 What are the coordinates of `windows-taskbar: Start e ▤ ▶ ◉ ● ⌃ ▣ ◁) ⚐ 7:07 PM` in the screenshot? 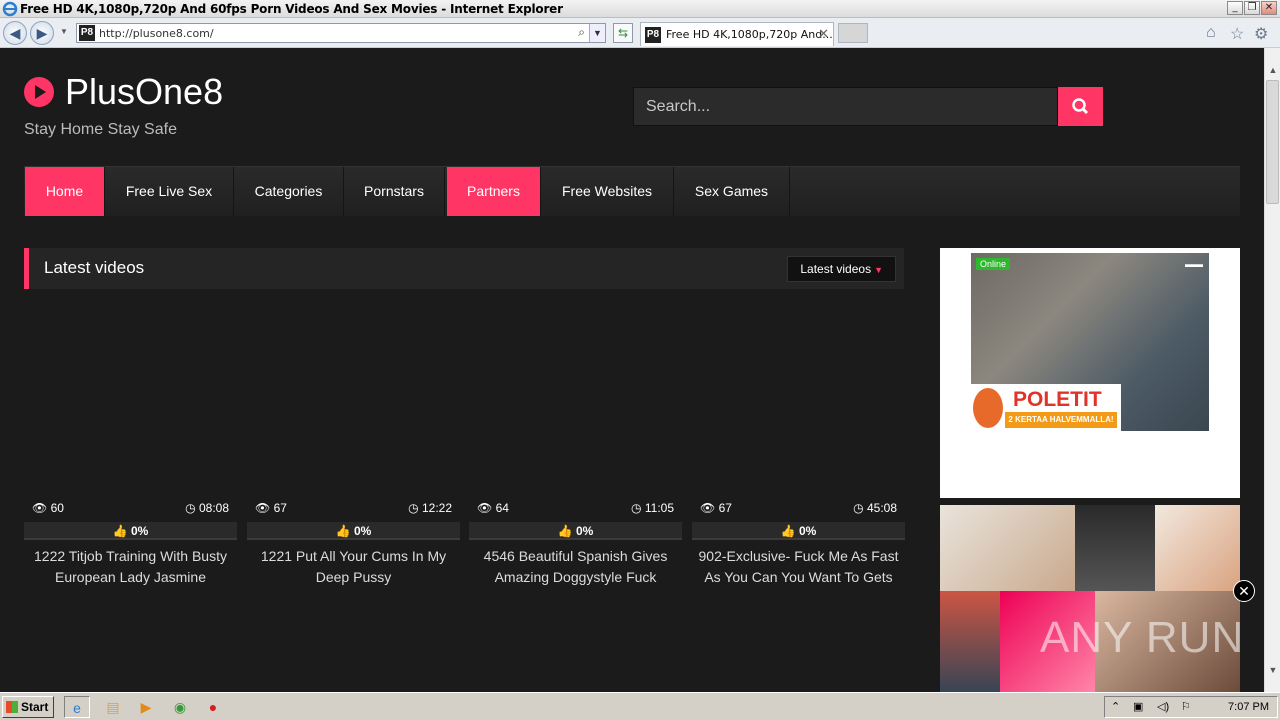 It's located at (640, 706).